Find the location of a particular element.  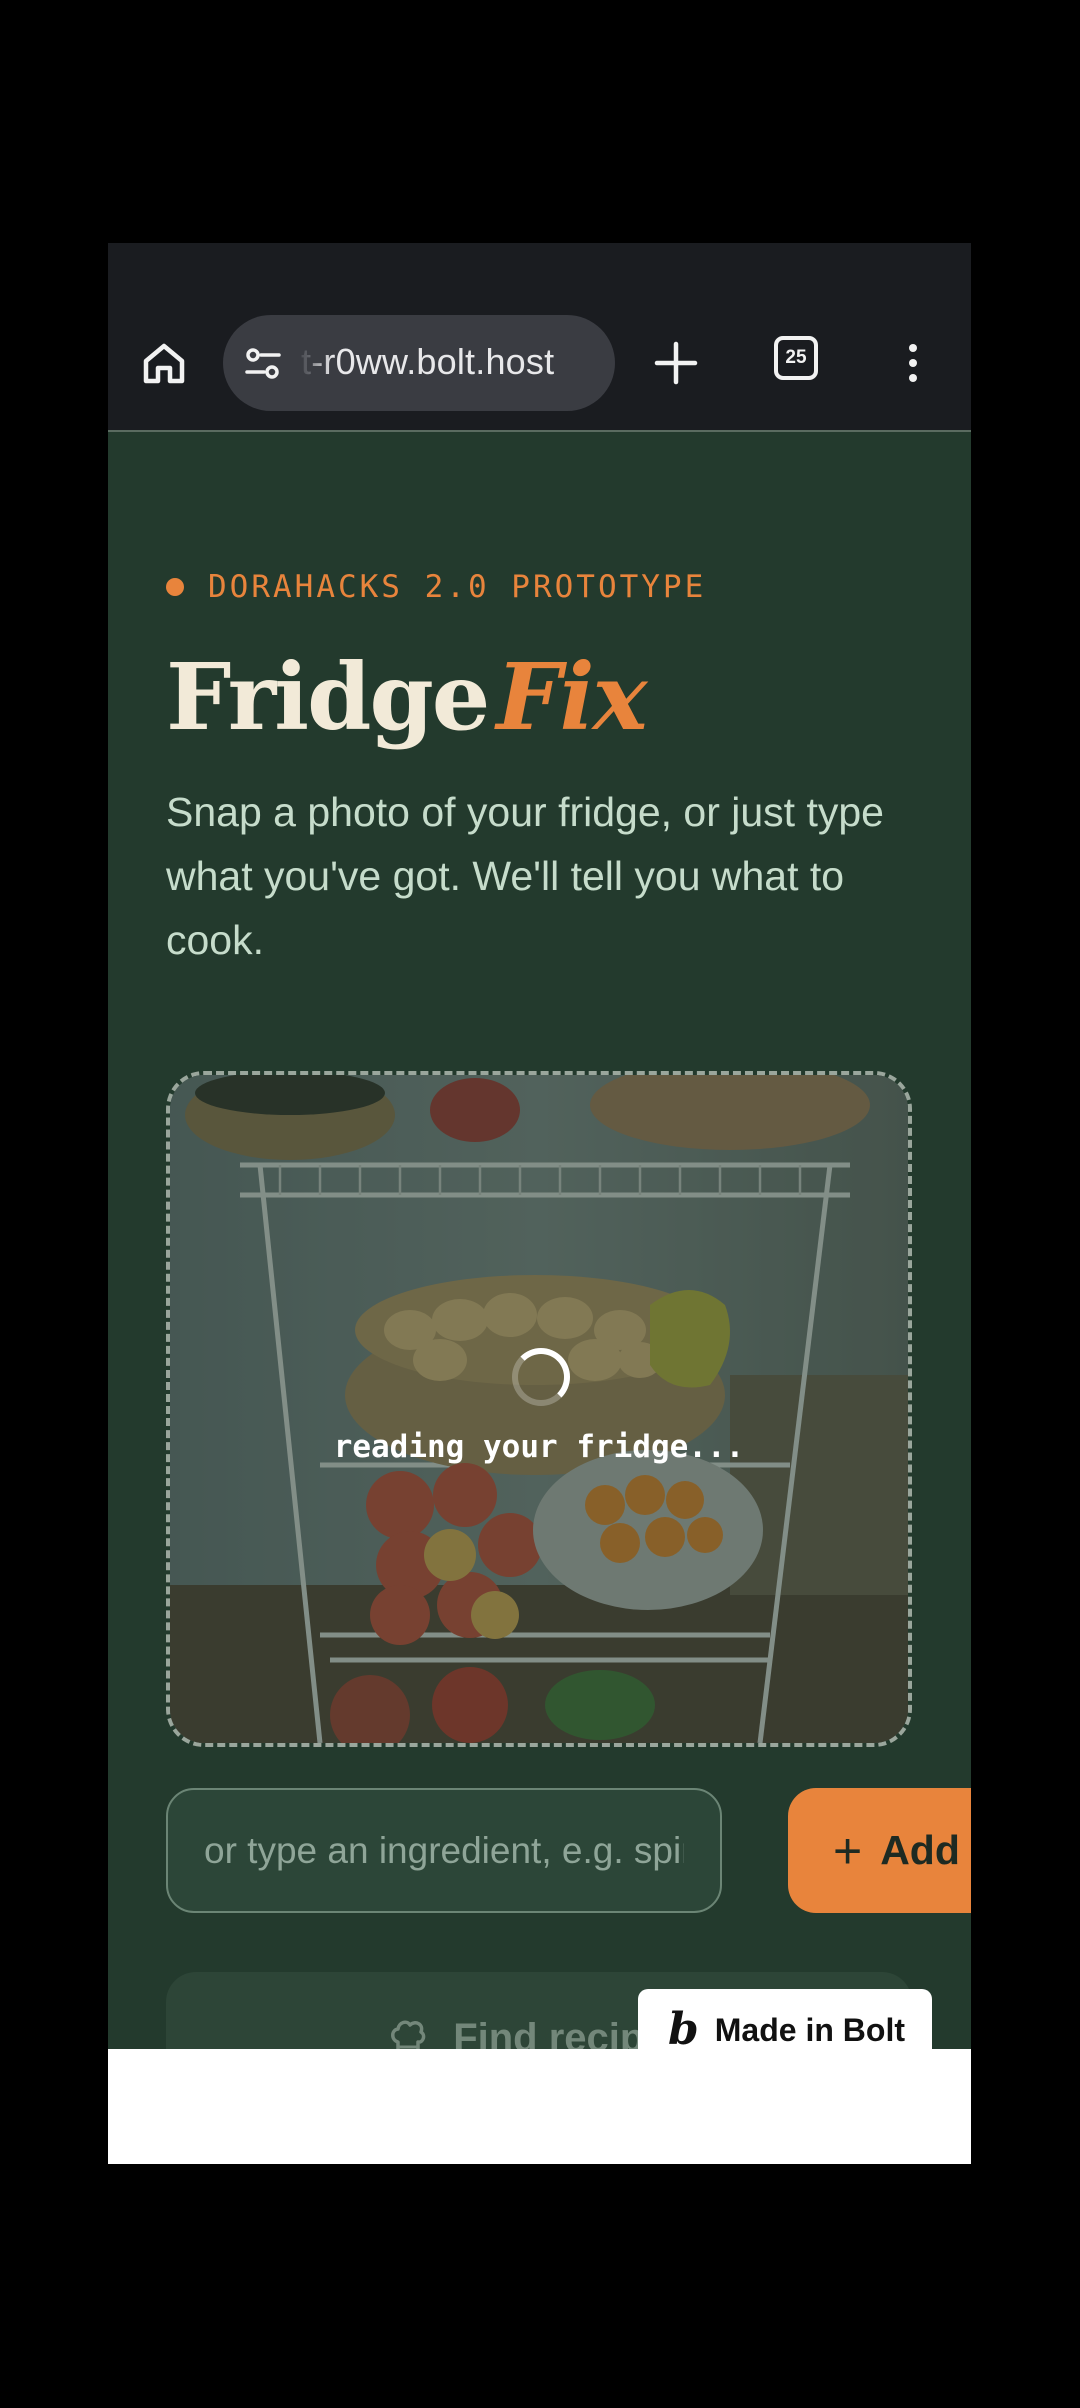

add-ingredient-button: + Add is located at coordinates (879, 1850).